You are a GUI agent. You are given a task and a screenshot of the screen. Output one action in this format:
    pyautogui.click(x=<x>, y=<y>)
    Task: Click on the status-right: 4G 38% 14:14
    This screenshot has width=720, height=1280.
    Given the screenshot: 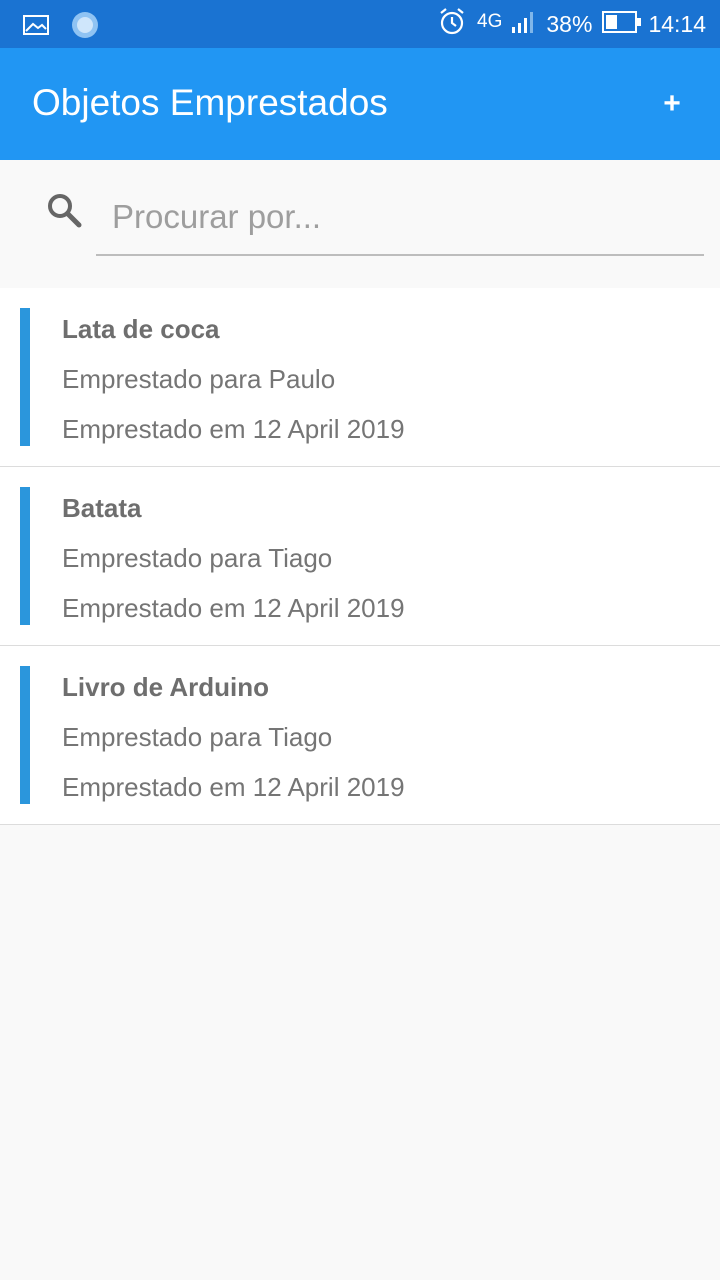 What is the action you would take?
    pyautogui.click(x=571, y=24)
    